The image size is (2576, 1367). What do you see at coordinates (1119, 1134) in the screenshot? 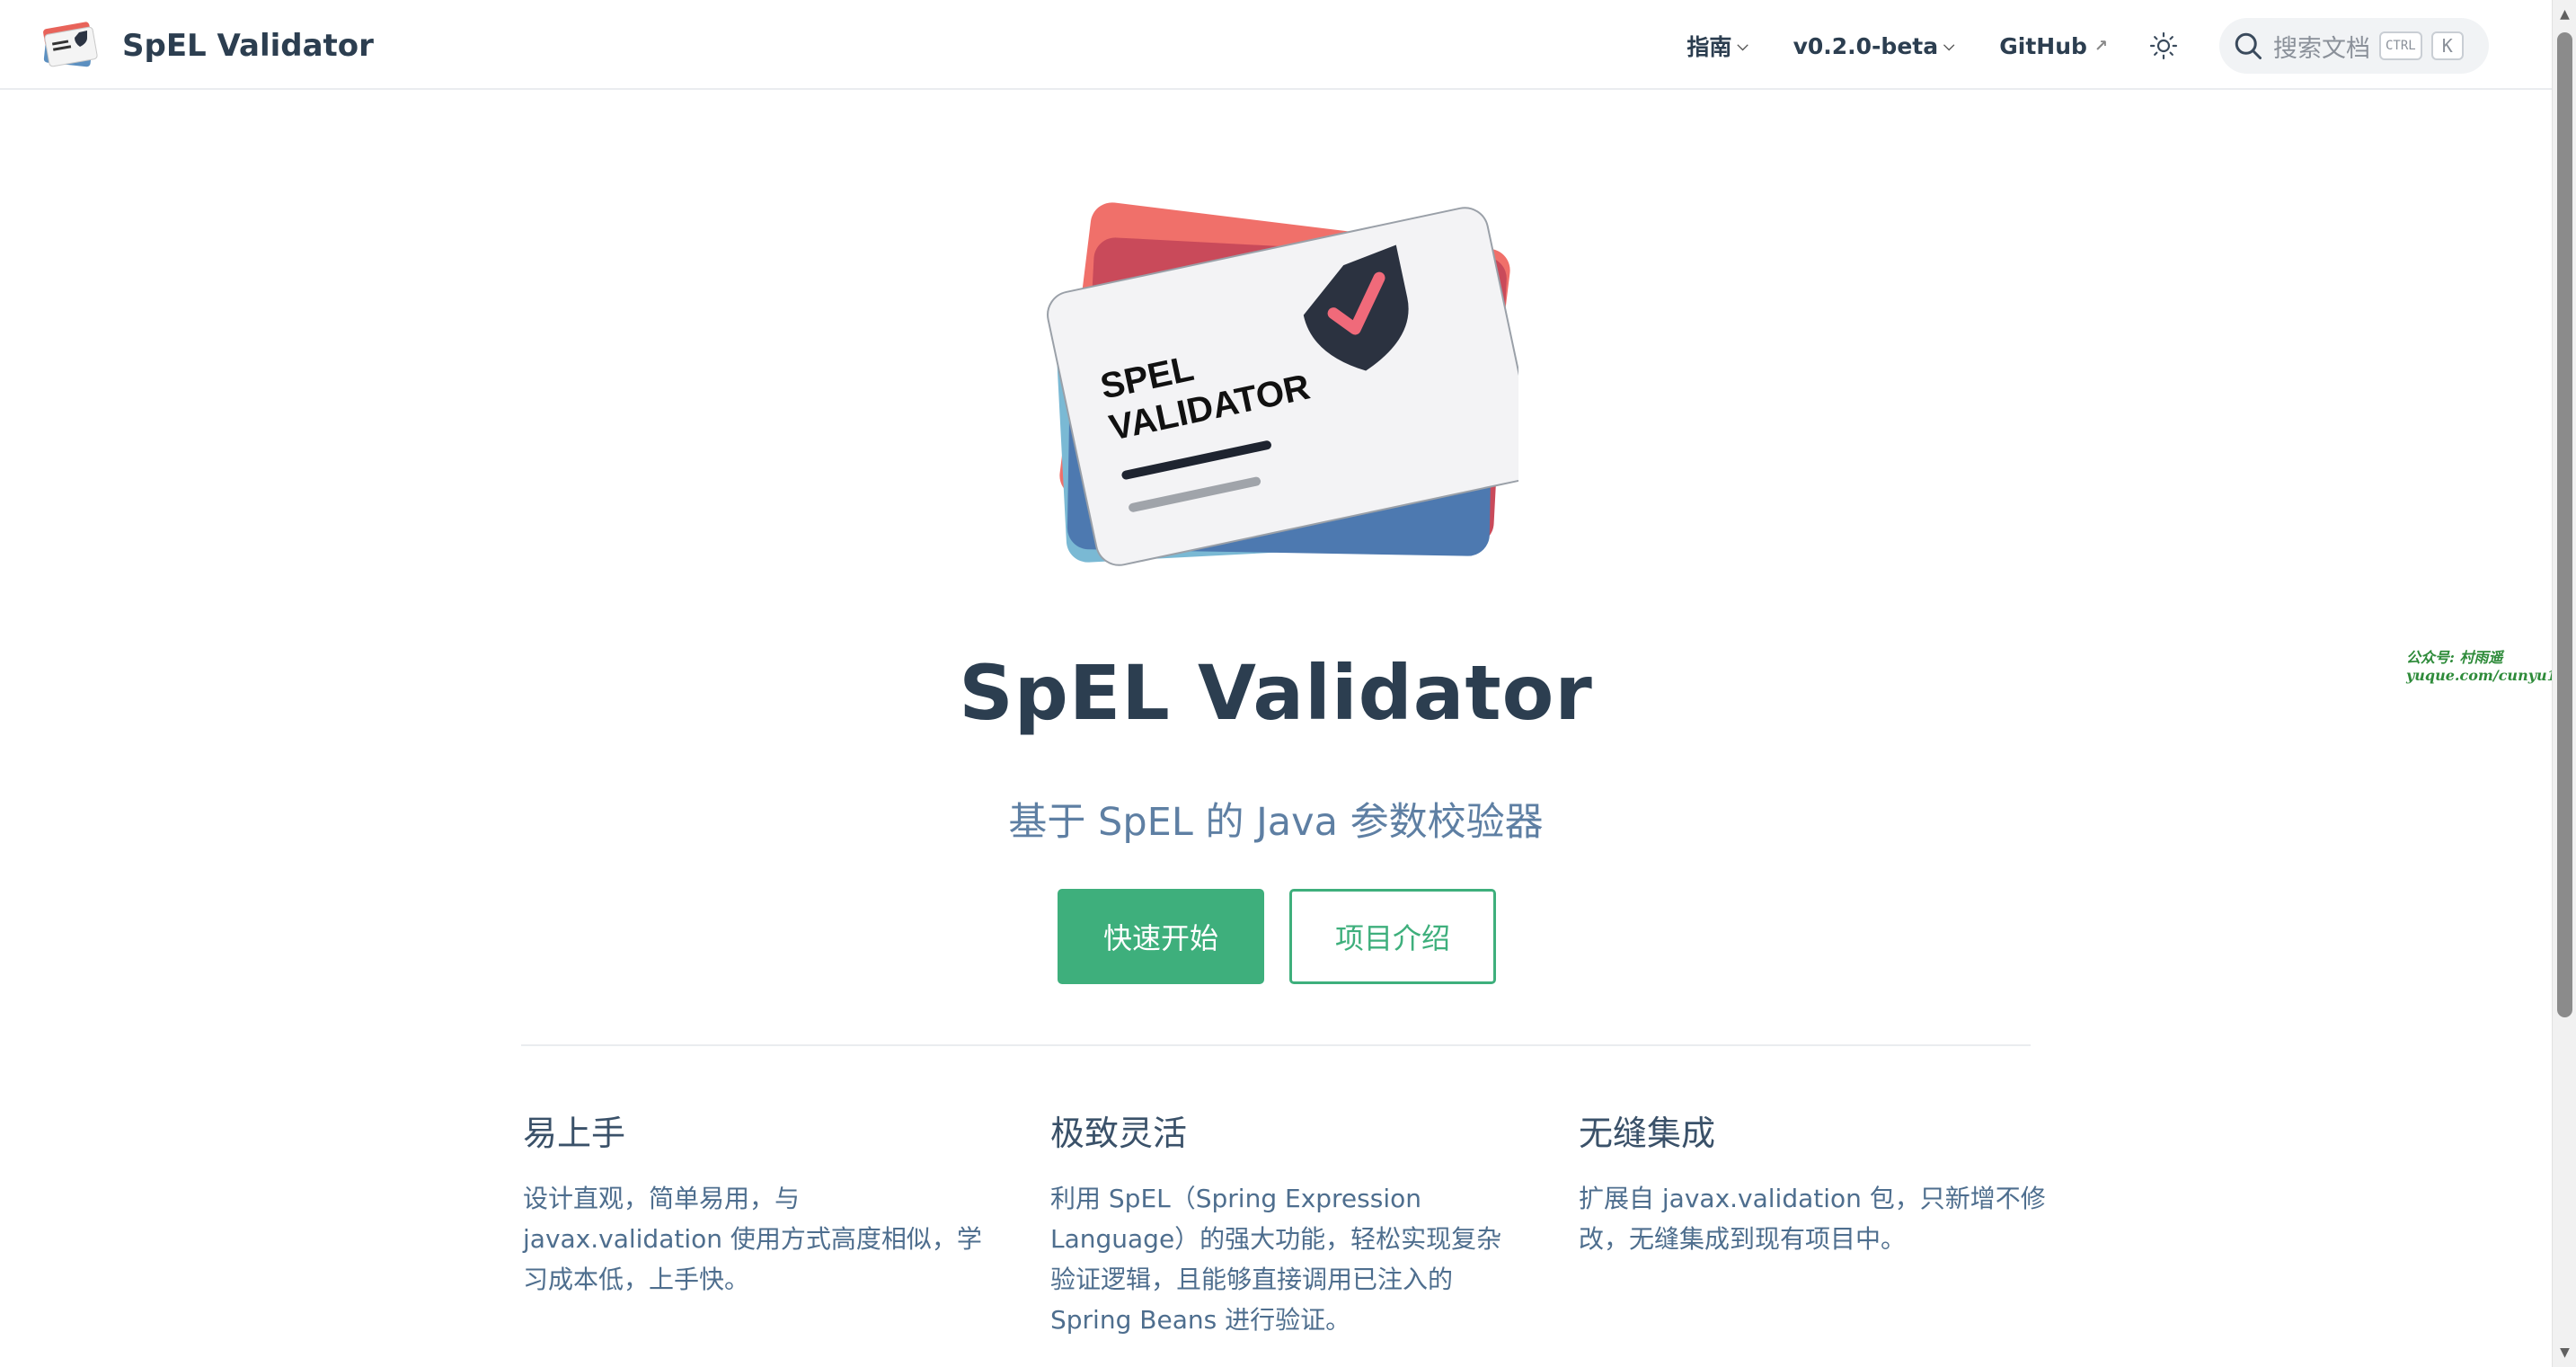
I see `feature-title: 极致灵活` at bounding box center [1119, 1134].